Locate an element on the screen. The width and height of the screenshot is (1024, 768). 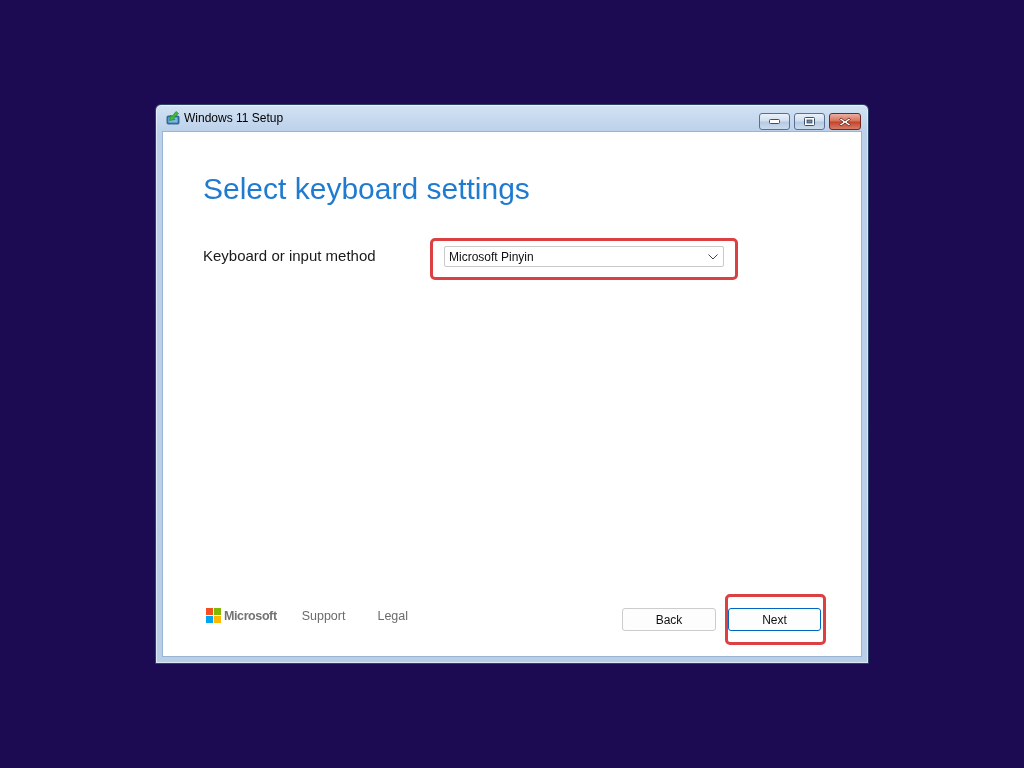
chevron-down-icon is located at coordinates (713, 256).